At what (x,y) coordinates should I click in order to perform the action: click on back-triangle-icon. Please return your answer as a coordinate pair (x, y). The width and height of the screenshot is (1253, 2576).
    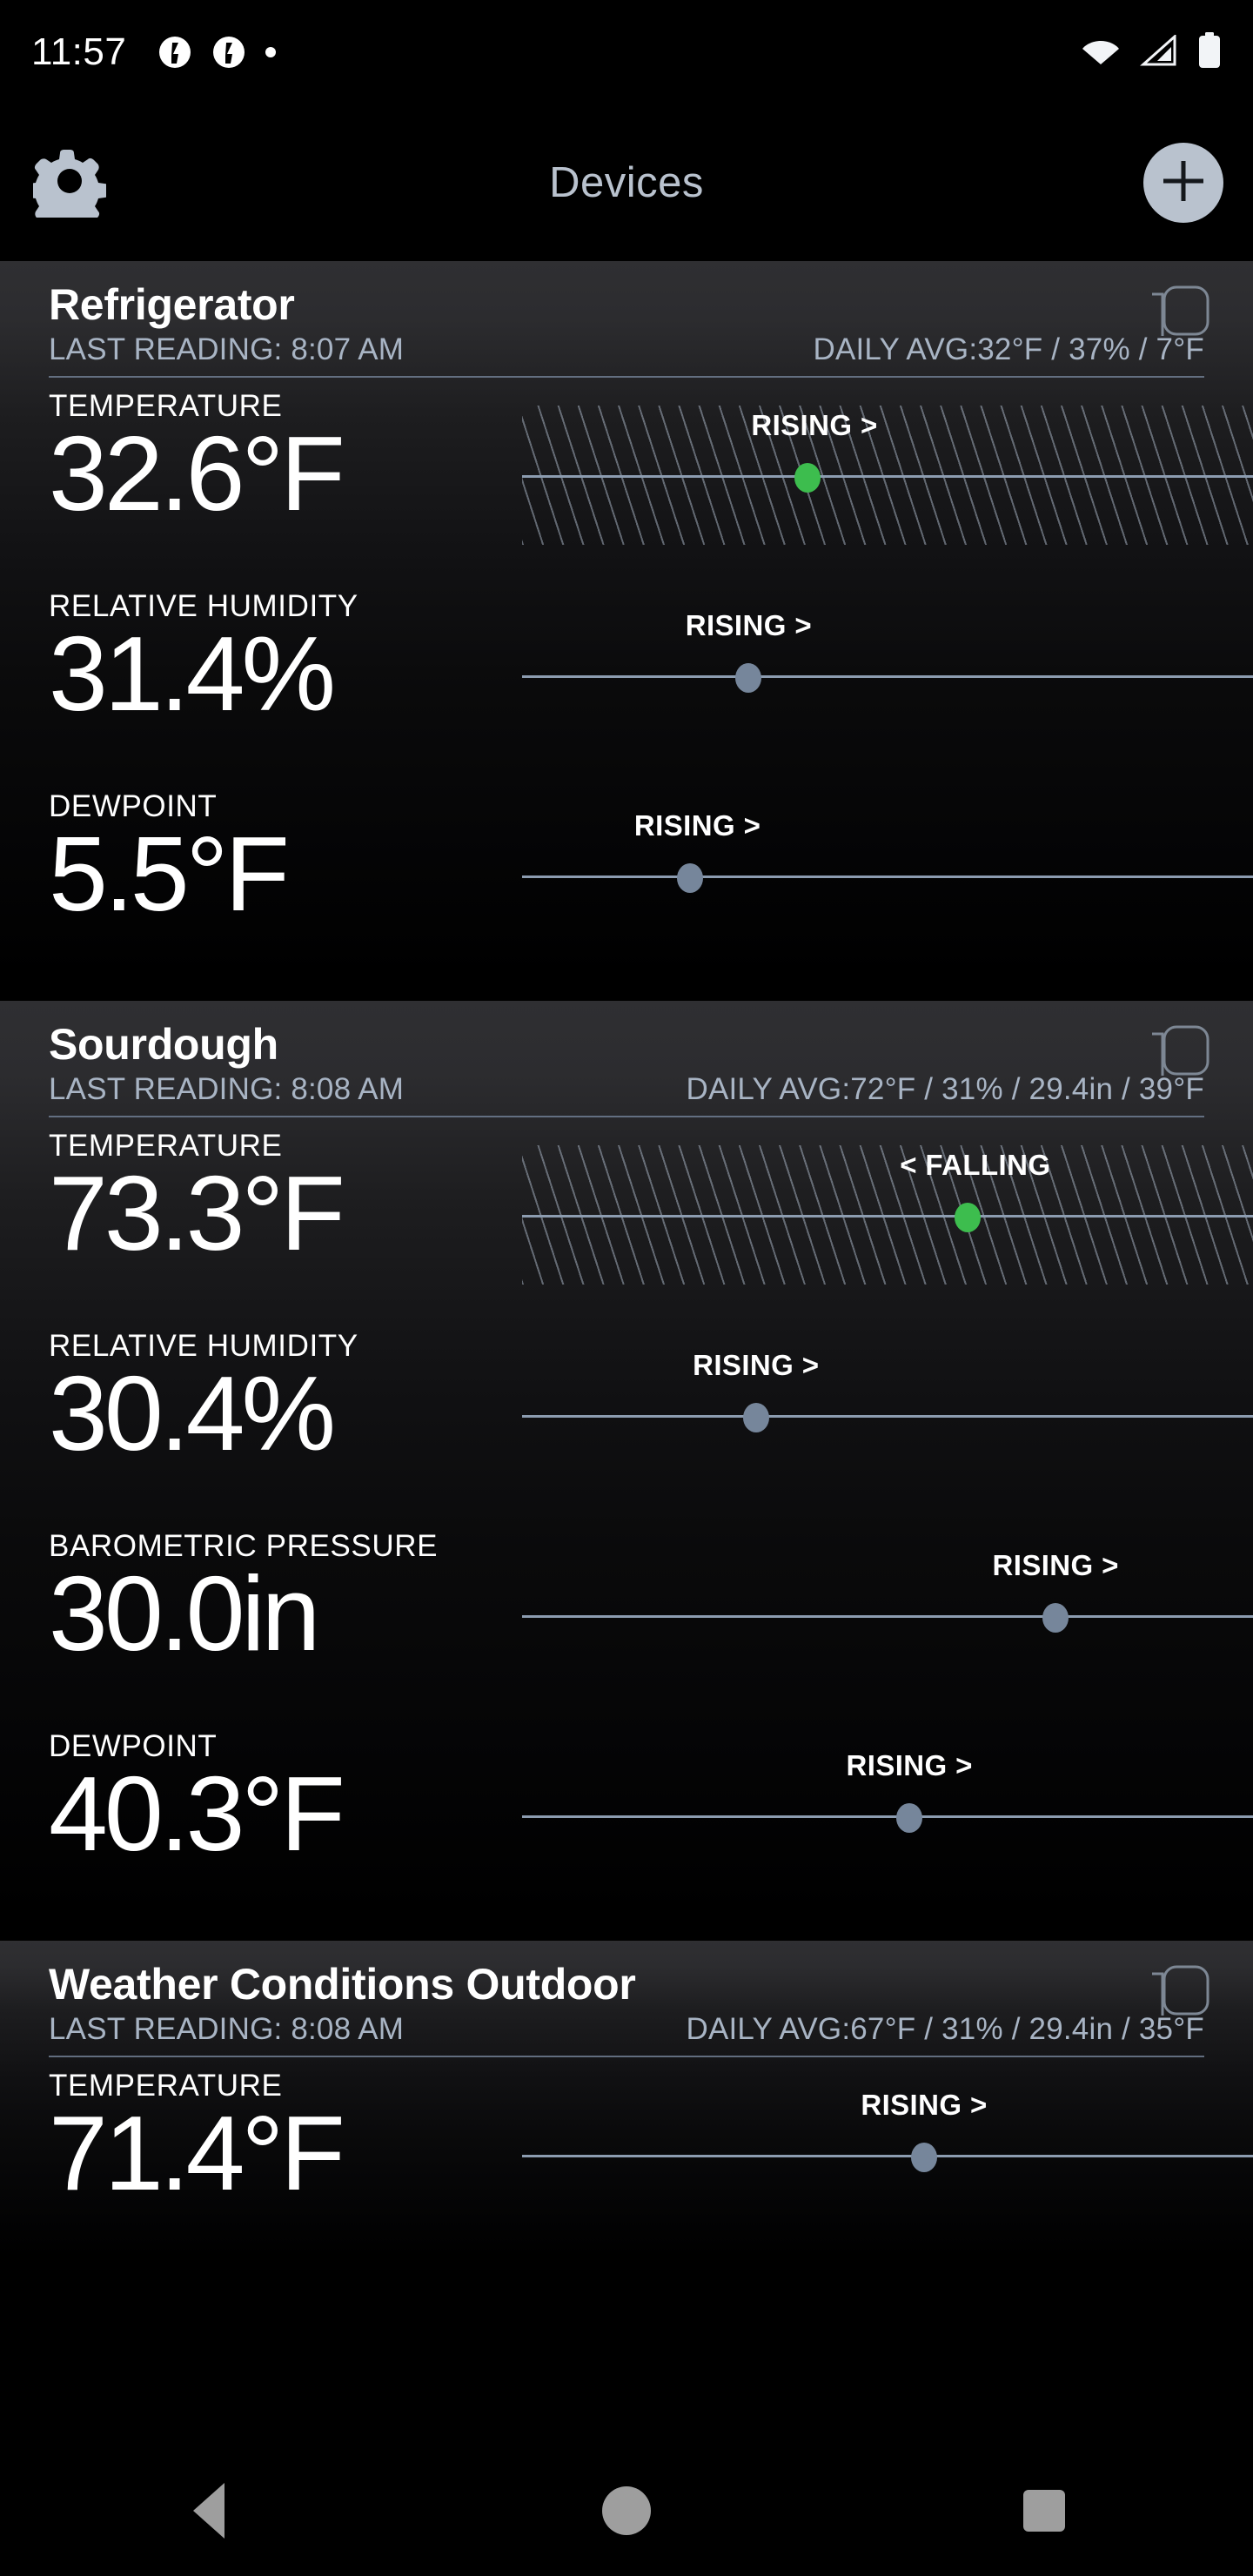
    Looking at the image, I should click on (208, 2511).